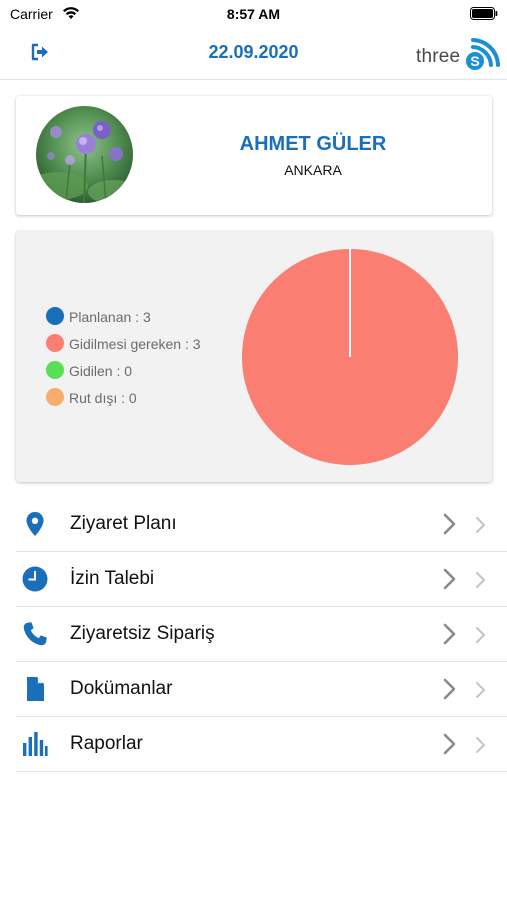 The height and width of the screenshot is (900, 507). Describe the element at coordinates (55, 316) in the screenshot. I see `legend-dot-planned` at that location.